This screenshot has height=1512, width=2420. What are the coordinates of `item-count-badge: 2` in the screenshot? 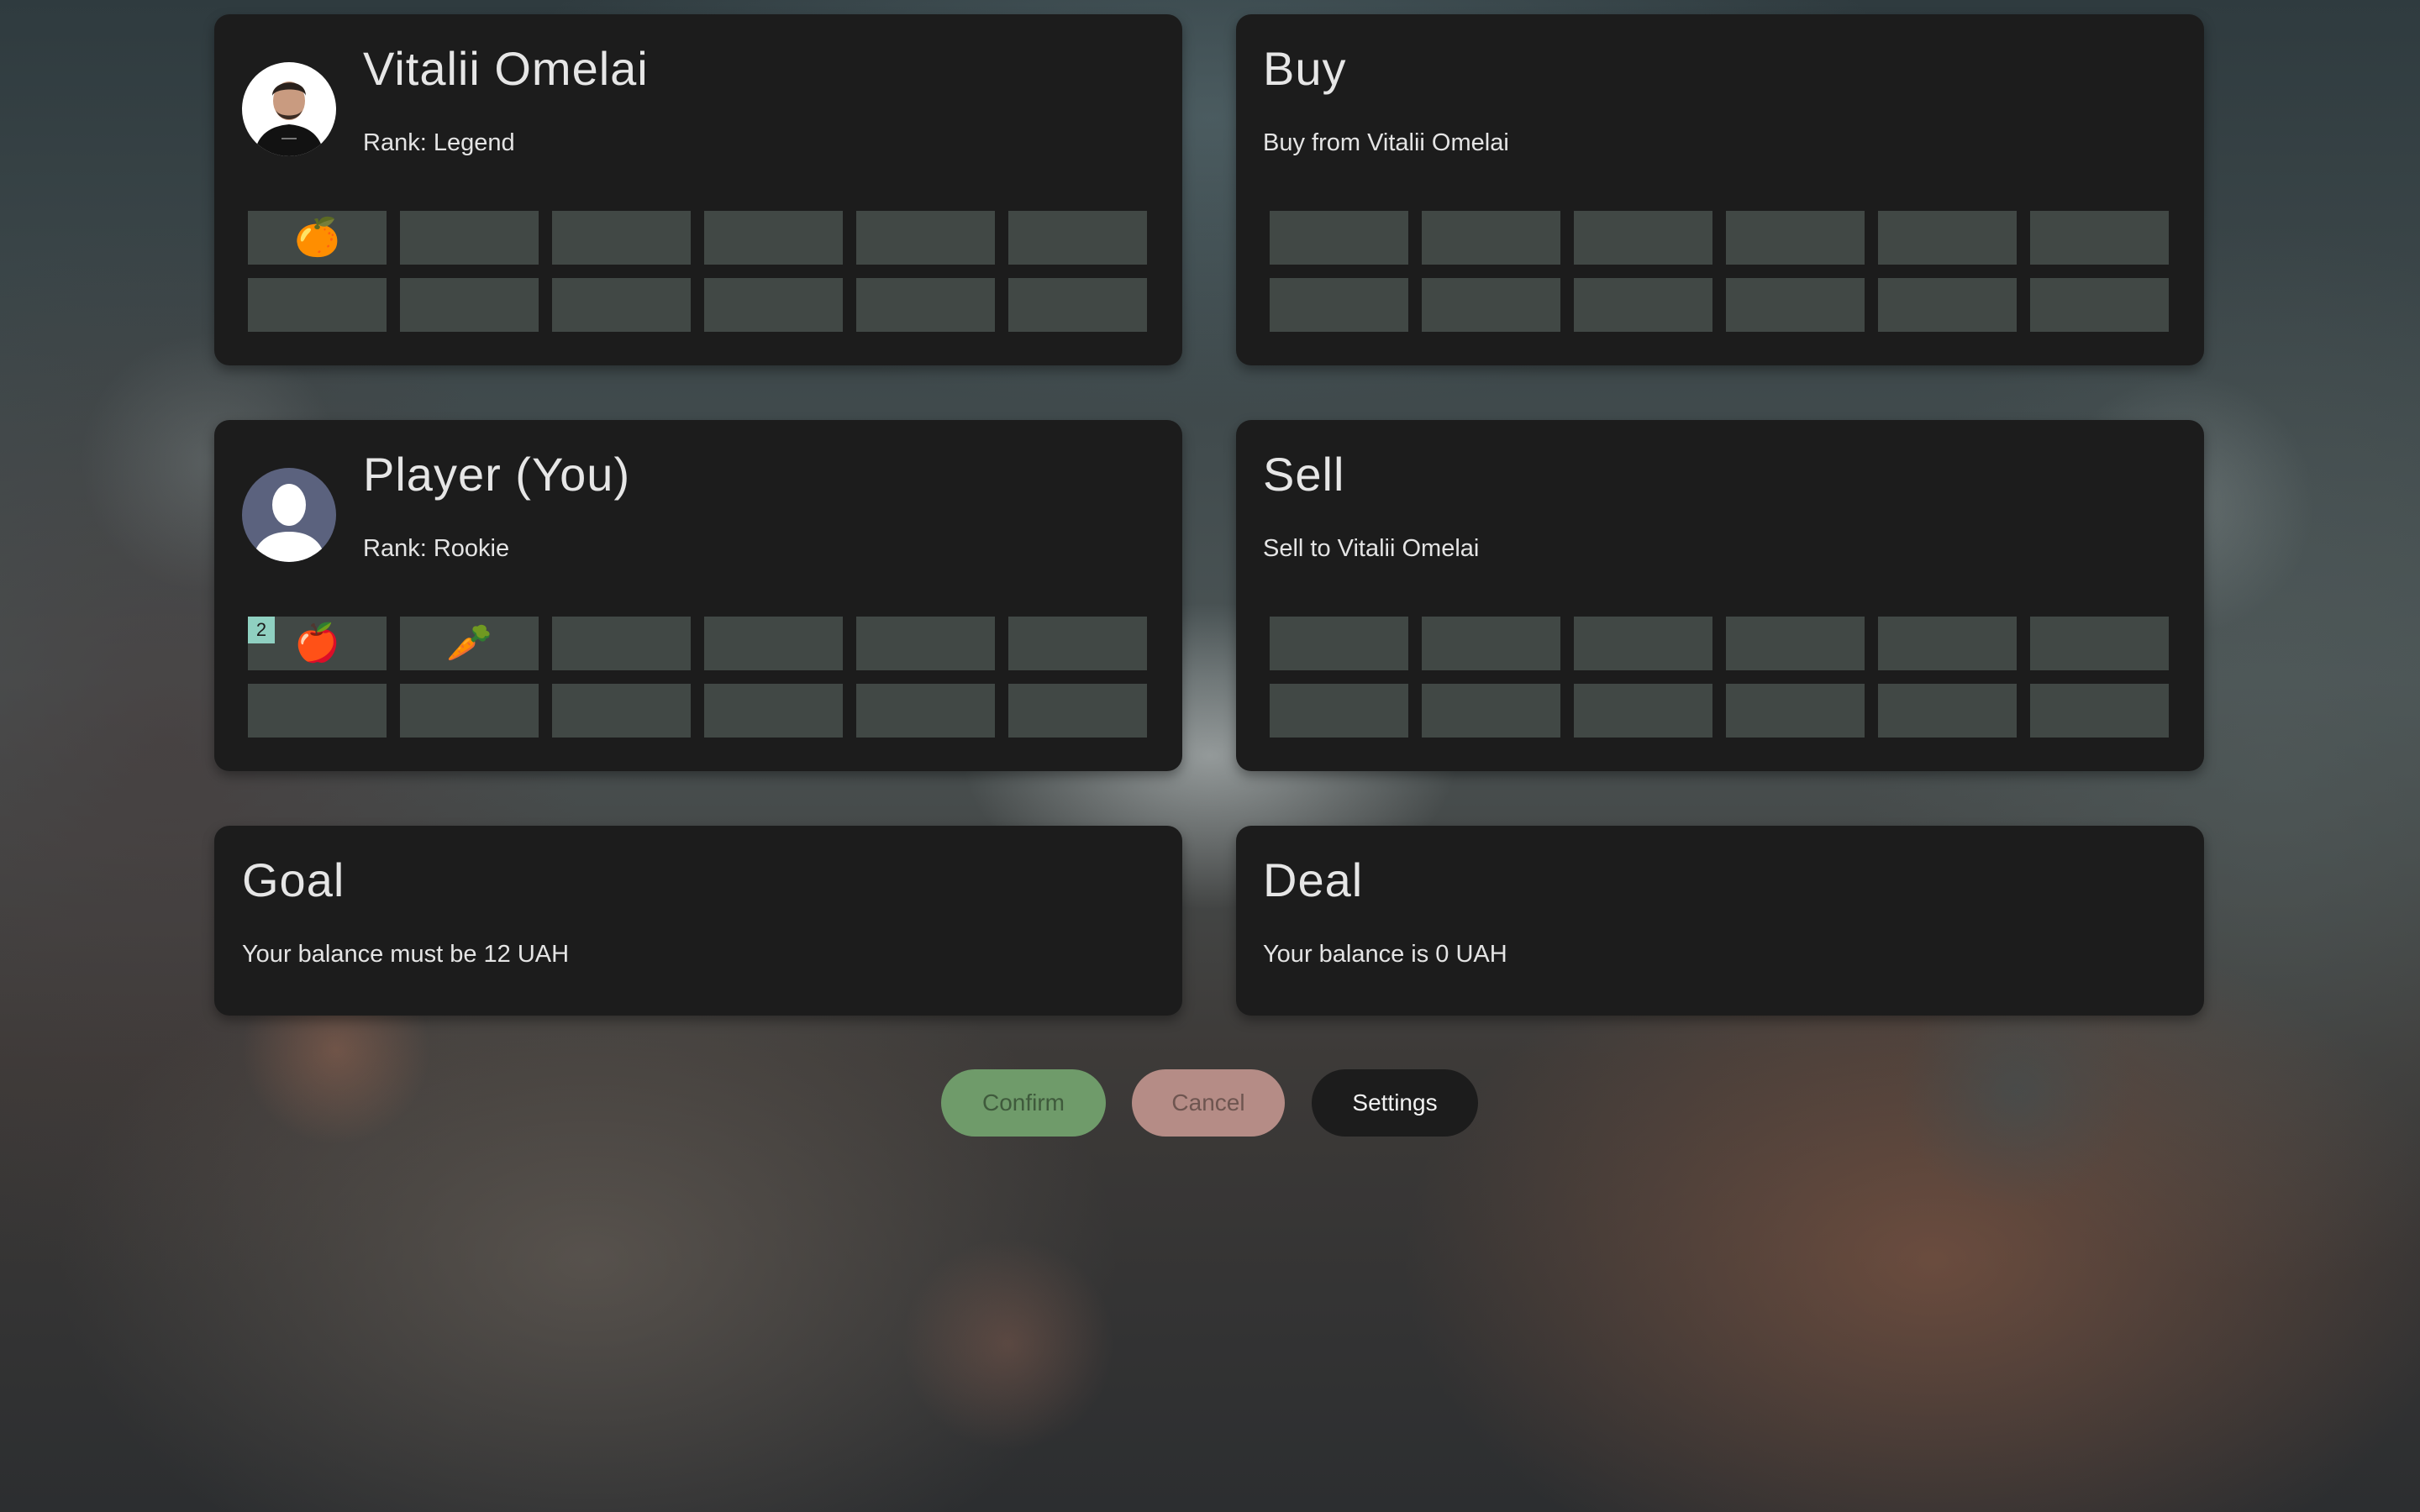 It's located at (261, 630).